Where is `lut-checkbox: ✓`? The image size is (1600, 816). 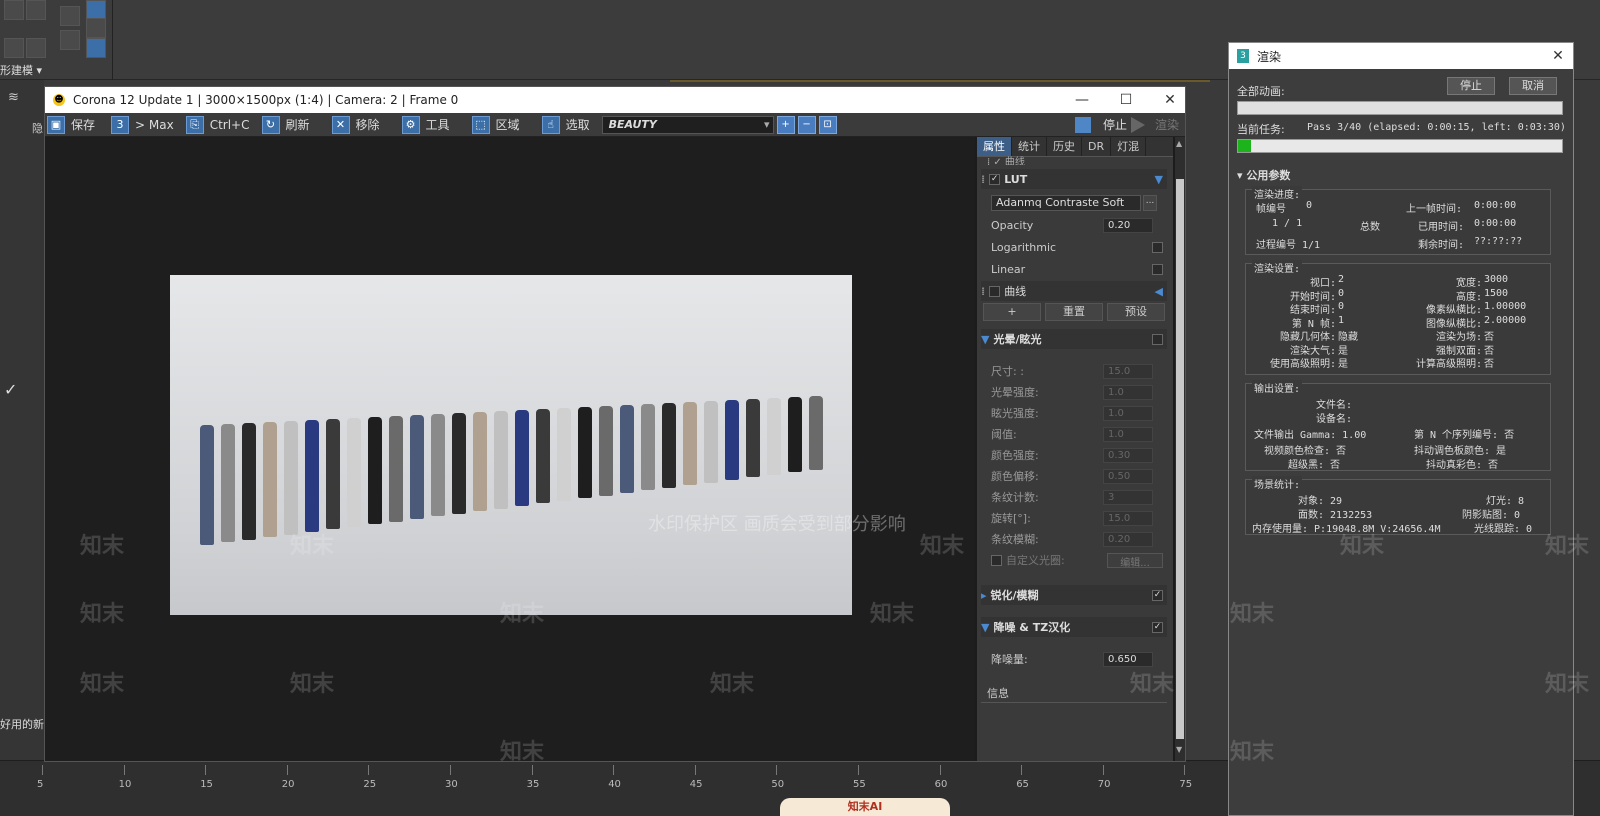 lut-checkbox: ✓ is located at coordinates (995, 179).